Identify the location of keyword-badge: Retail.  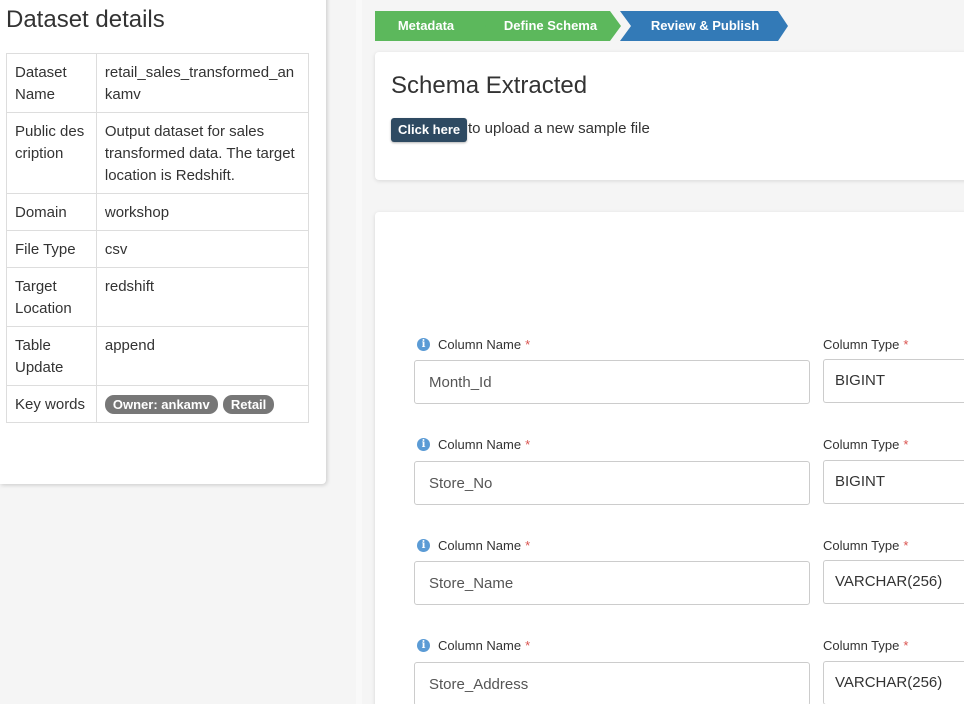
(248, 404).